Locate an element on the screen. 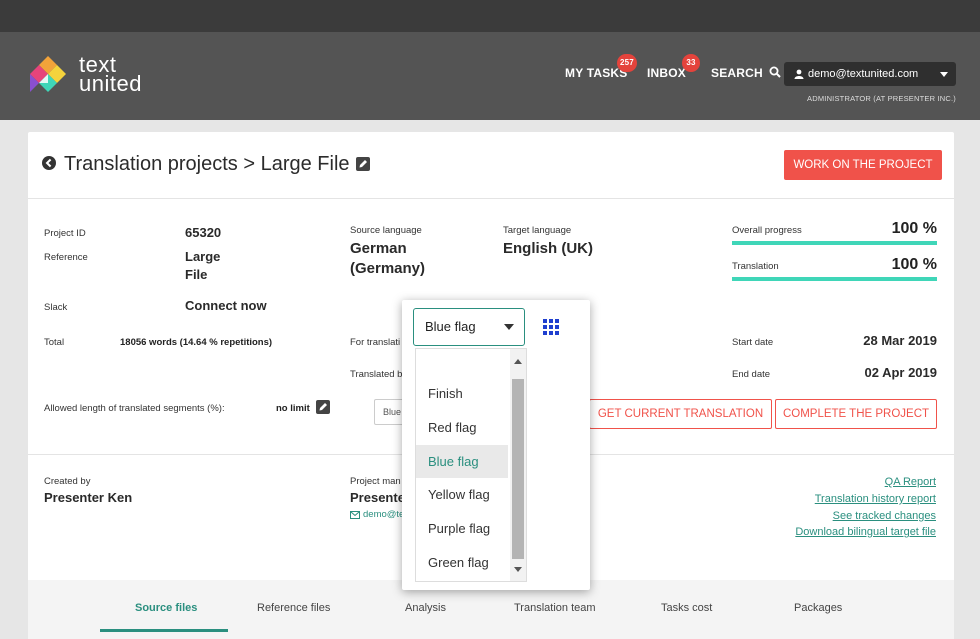 The image size is (980, 639). nav-inbox: INBOX 33 is located at coordinates (673, 67).